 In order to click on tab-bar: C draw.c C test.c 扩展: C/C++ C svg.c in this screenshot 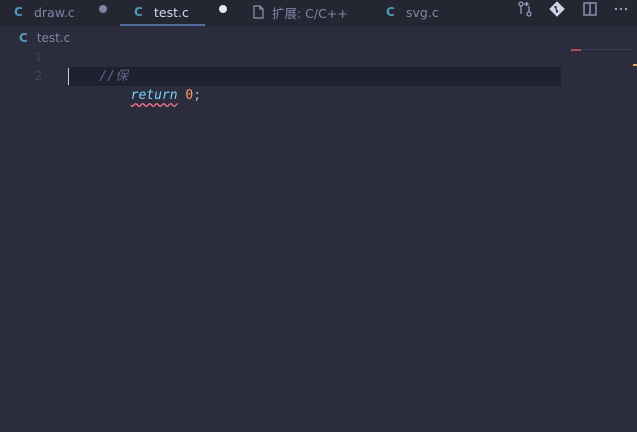, I will do `click(318, 13)`.